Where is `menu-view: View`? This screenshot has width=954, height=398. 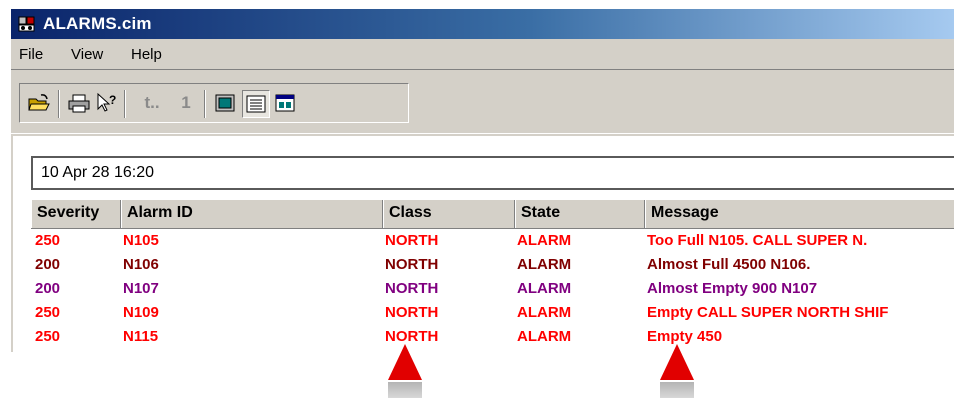
menu-view: View is located at coordinates (87, 54).